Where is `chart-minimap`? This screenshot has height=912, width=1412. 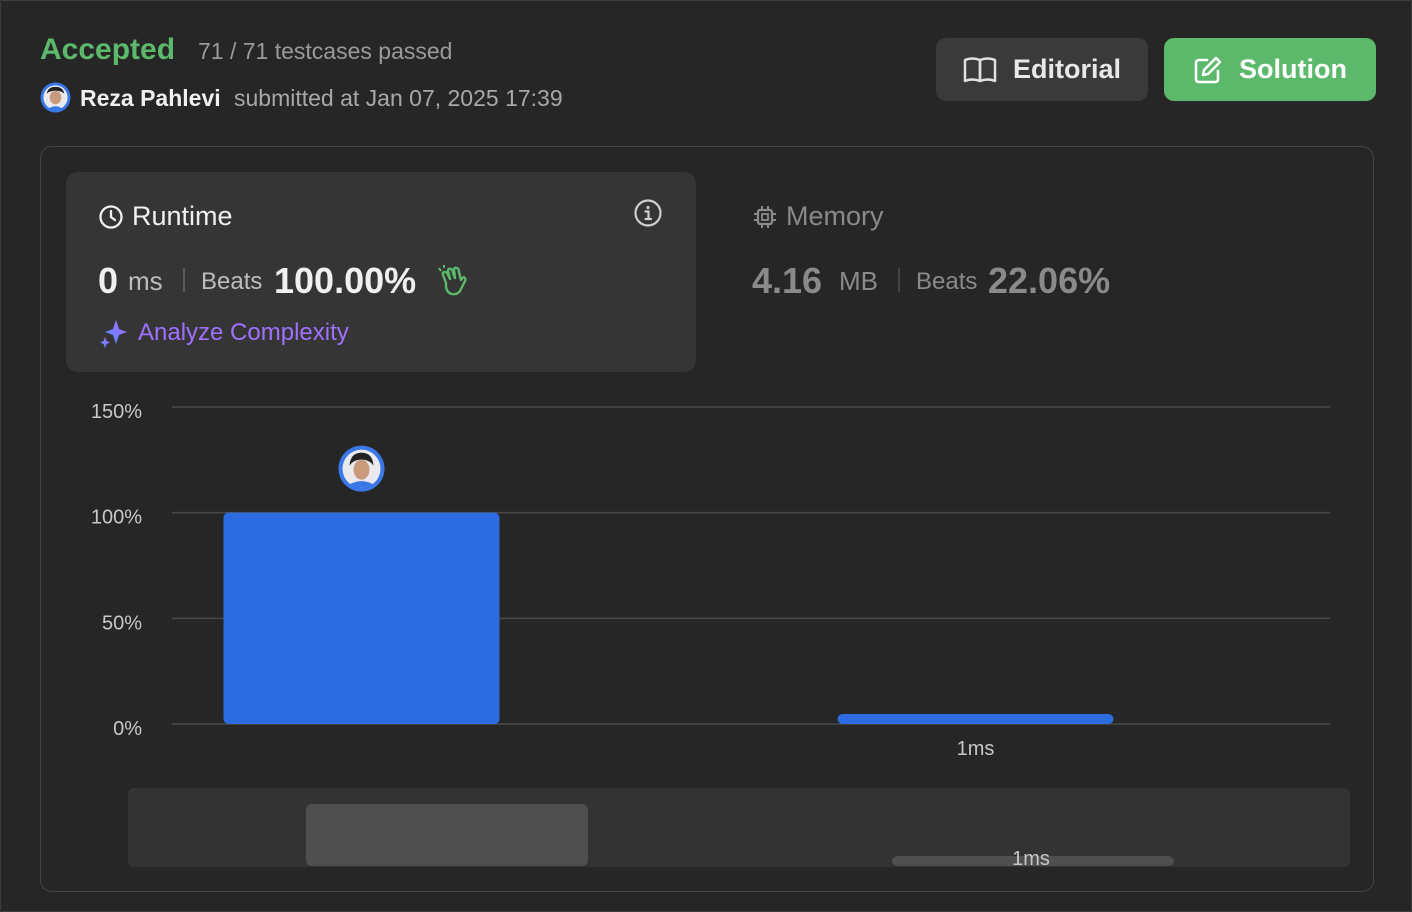 chart-minimap is located at coordinates (739, 827).